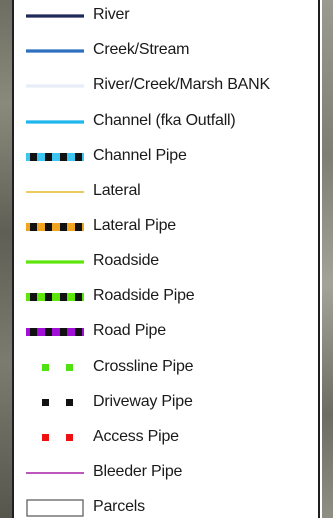  Describe the element at coordinates (143, 366) in the screenshot. I see `legend-label-crossline-pipe: Crossline Pipe` at that location.